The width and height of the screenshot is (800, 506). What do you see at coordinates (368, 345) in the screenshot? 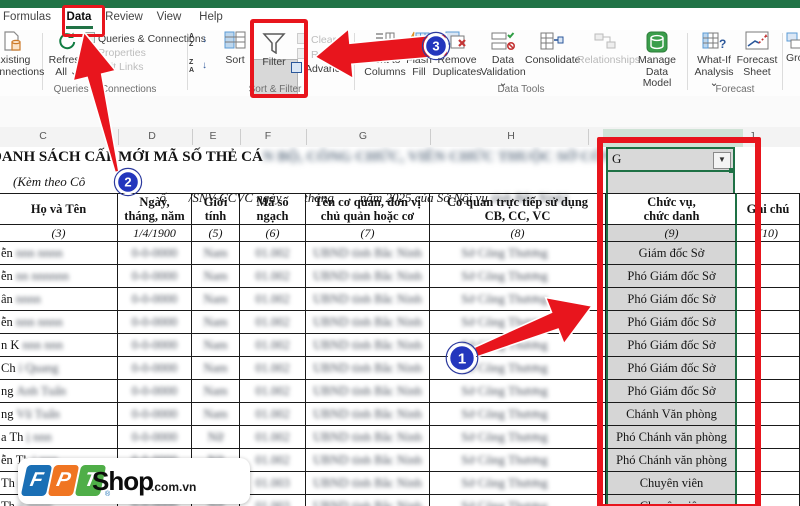
I see `cell-org-row5: UBND tỉnh Bắc Ninh` at bounding box center [368, 345].